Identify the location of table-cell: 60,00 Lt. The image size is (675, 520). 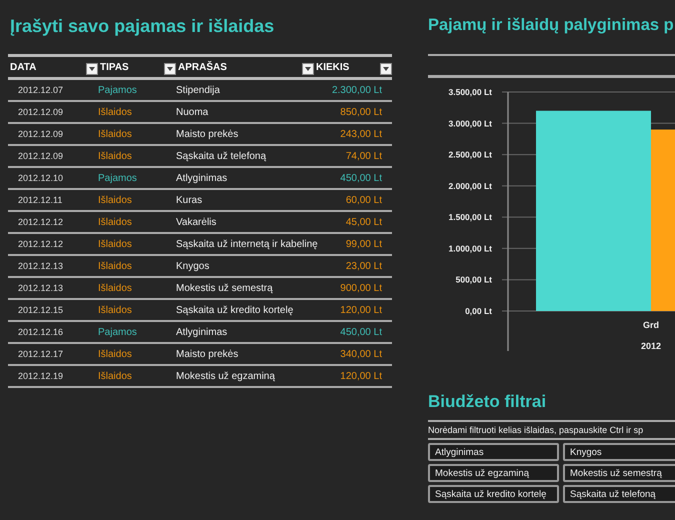
(364, 200).